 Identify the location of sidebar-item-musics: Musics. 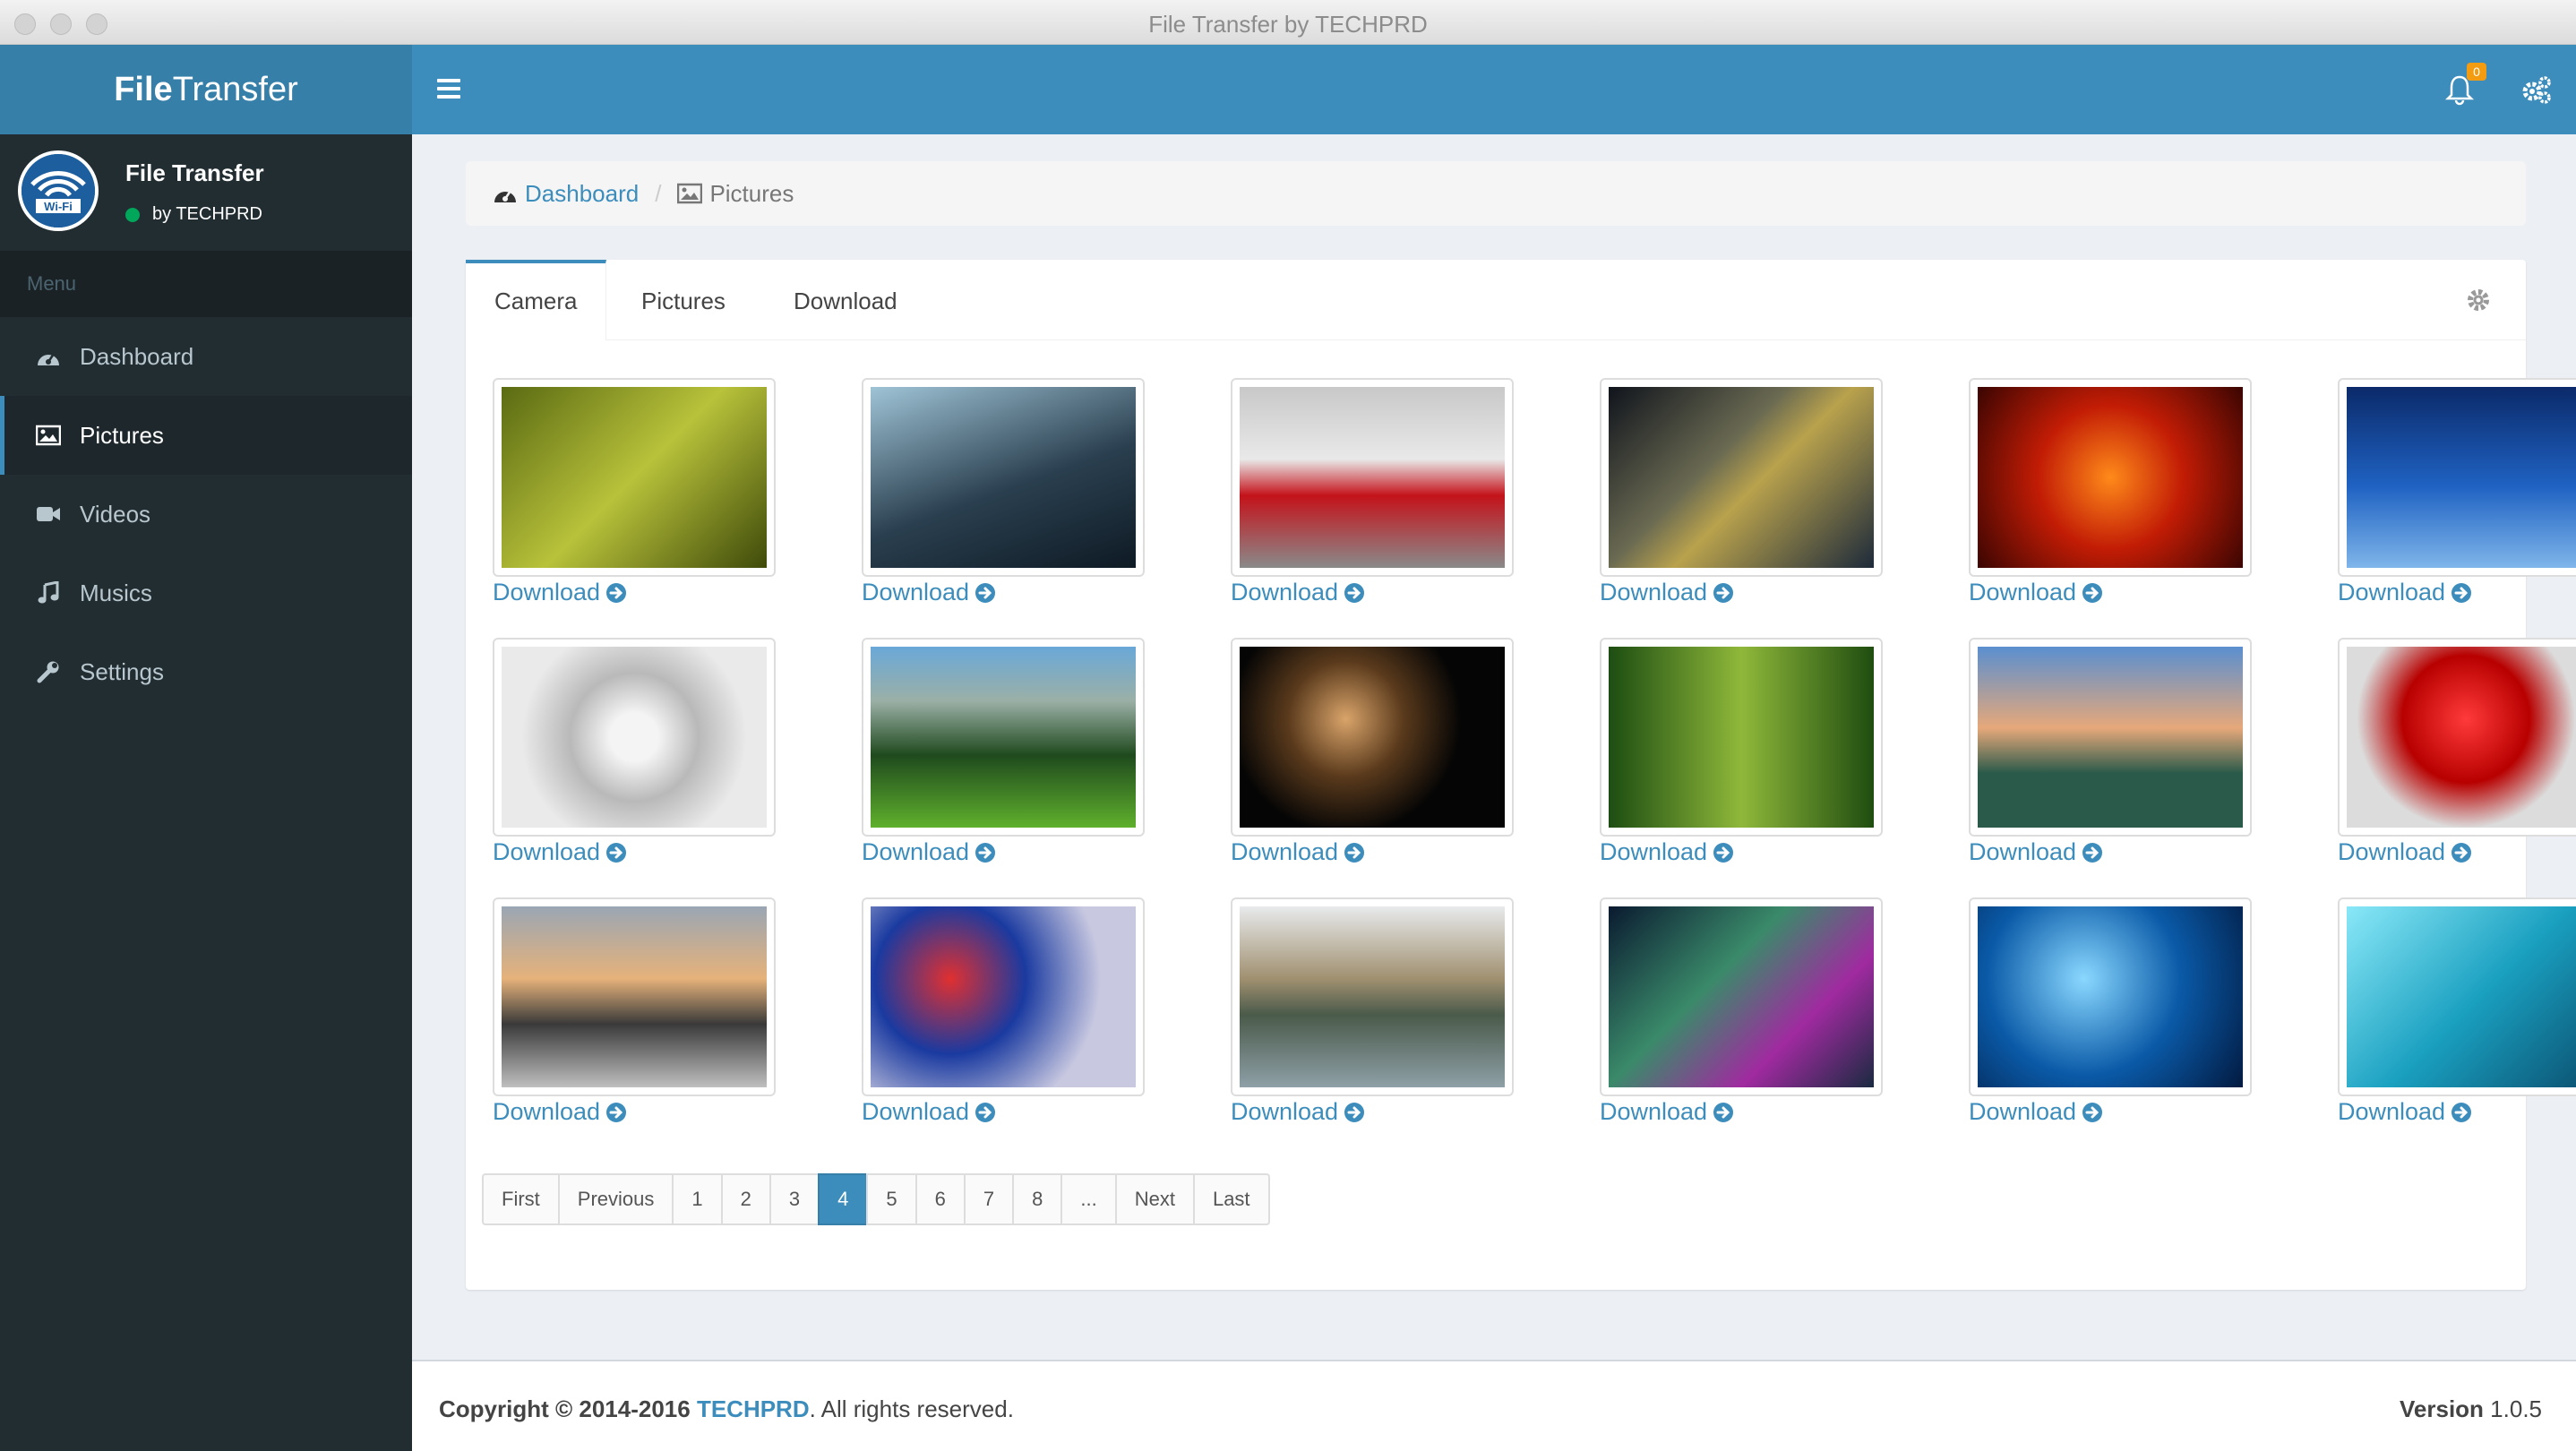
(206, 593).